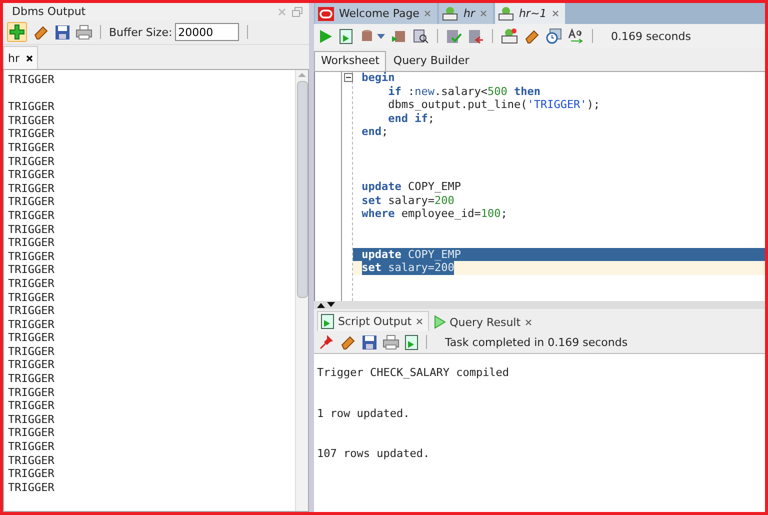 Image resolution: width=768 pixels, height=515 pixels. Describe the element at coordinates (378, 78) in the screenshot. I see `code-line: begin` at that location.